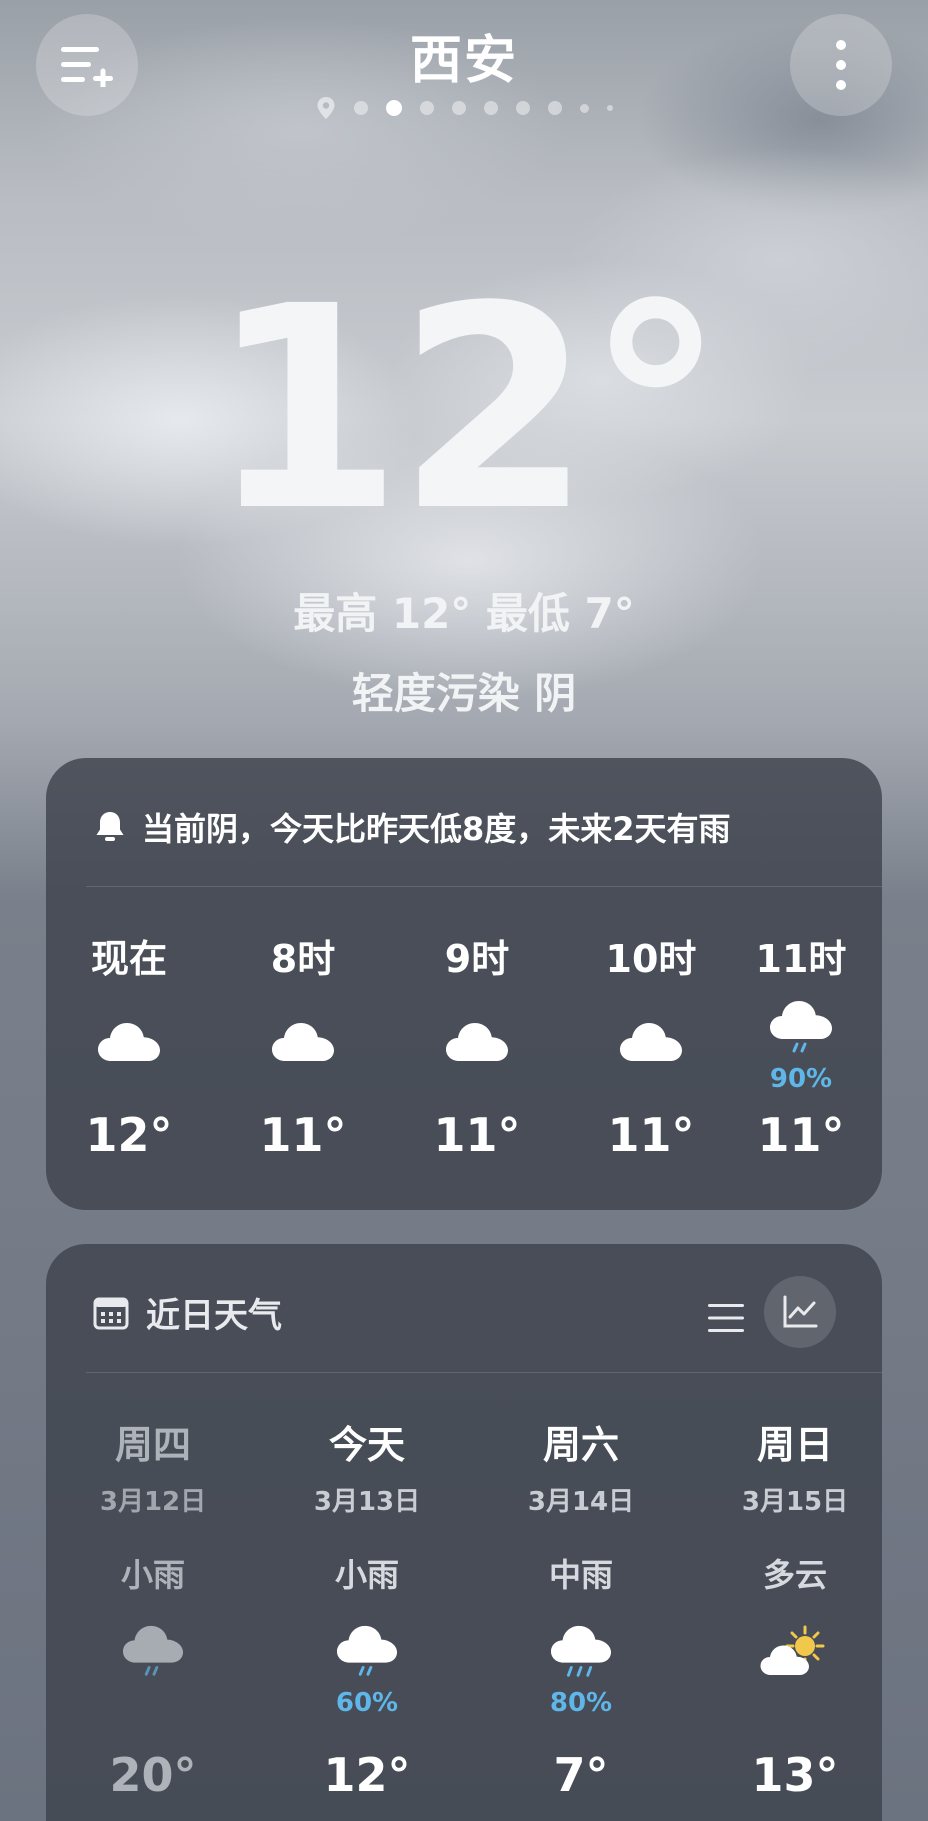 This screenshot has height=1821, width=928. Describe the element at coordinates (794, 1575) in the screenshot. I see `day-weather: 多云` at that location.